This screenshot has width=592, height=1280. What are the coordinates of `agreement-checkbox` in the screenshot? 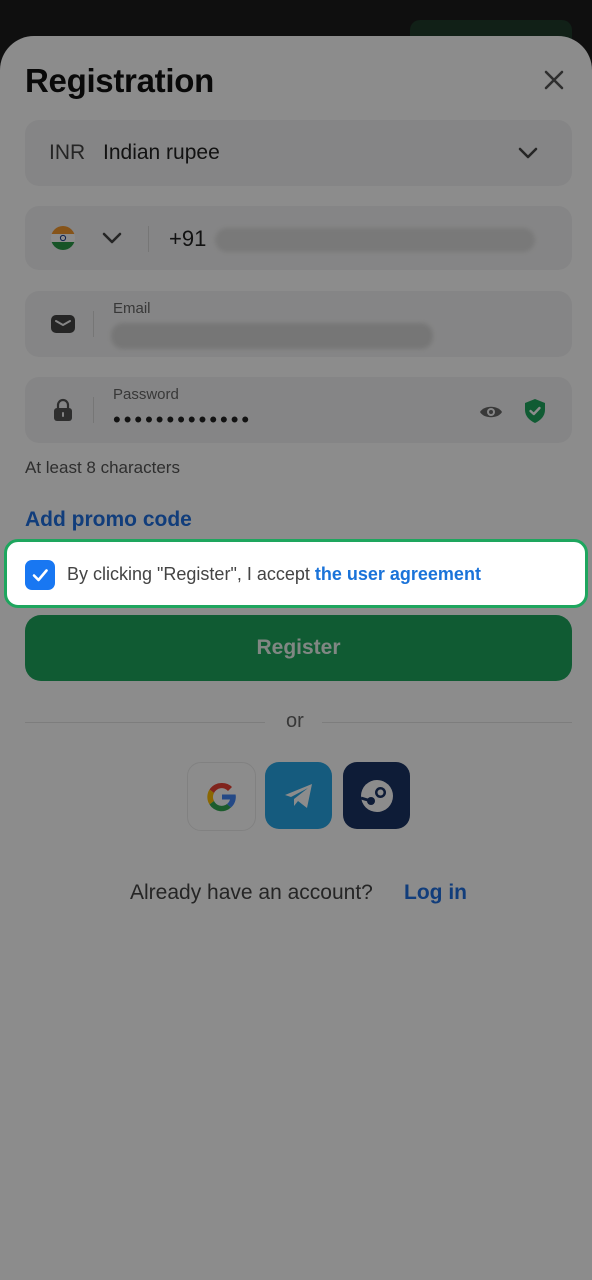 It's located at (40, 575).